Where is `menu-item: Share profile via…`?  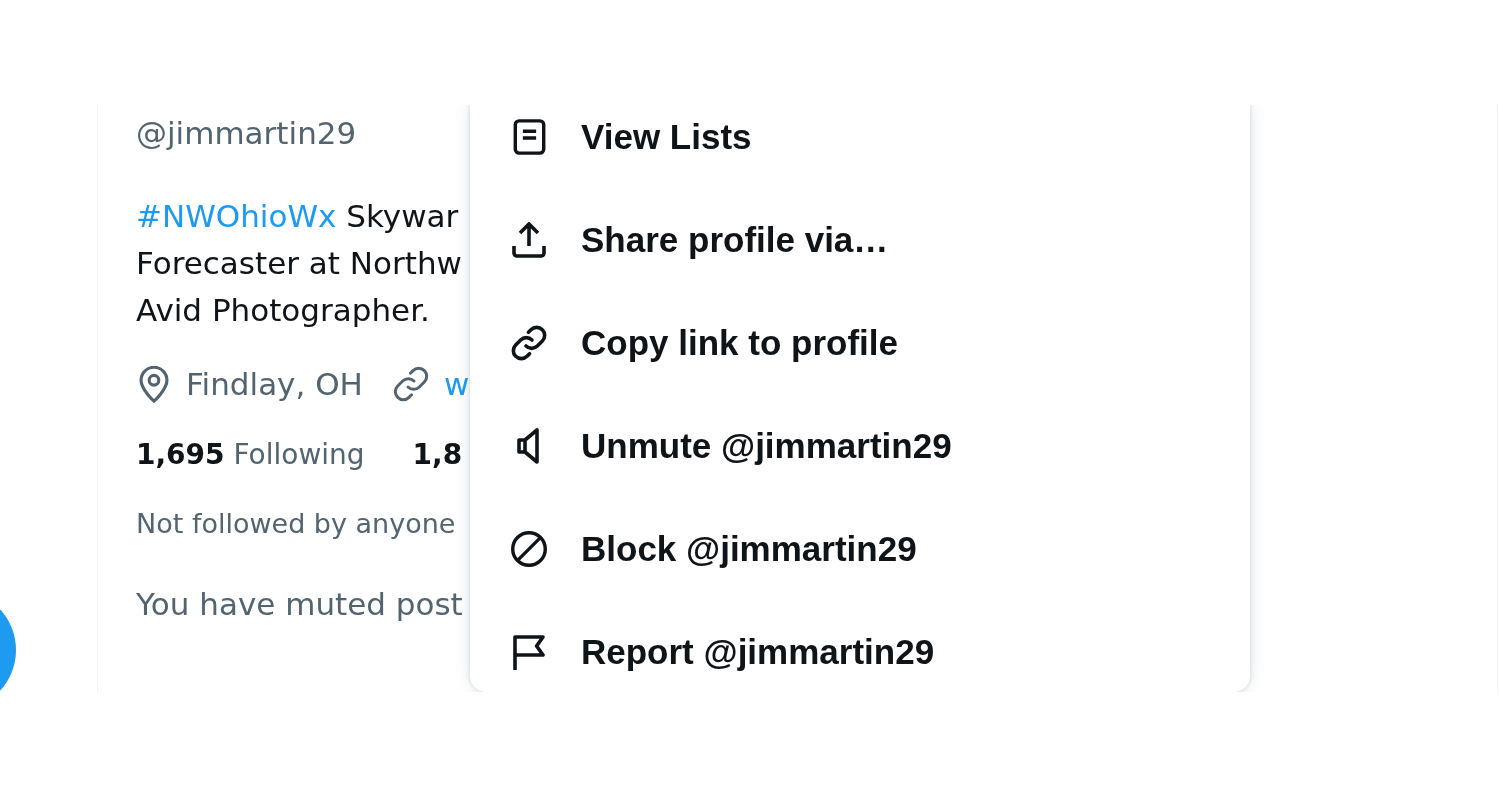
menu-item: Share profile via… is located at coordinates (860, 240).